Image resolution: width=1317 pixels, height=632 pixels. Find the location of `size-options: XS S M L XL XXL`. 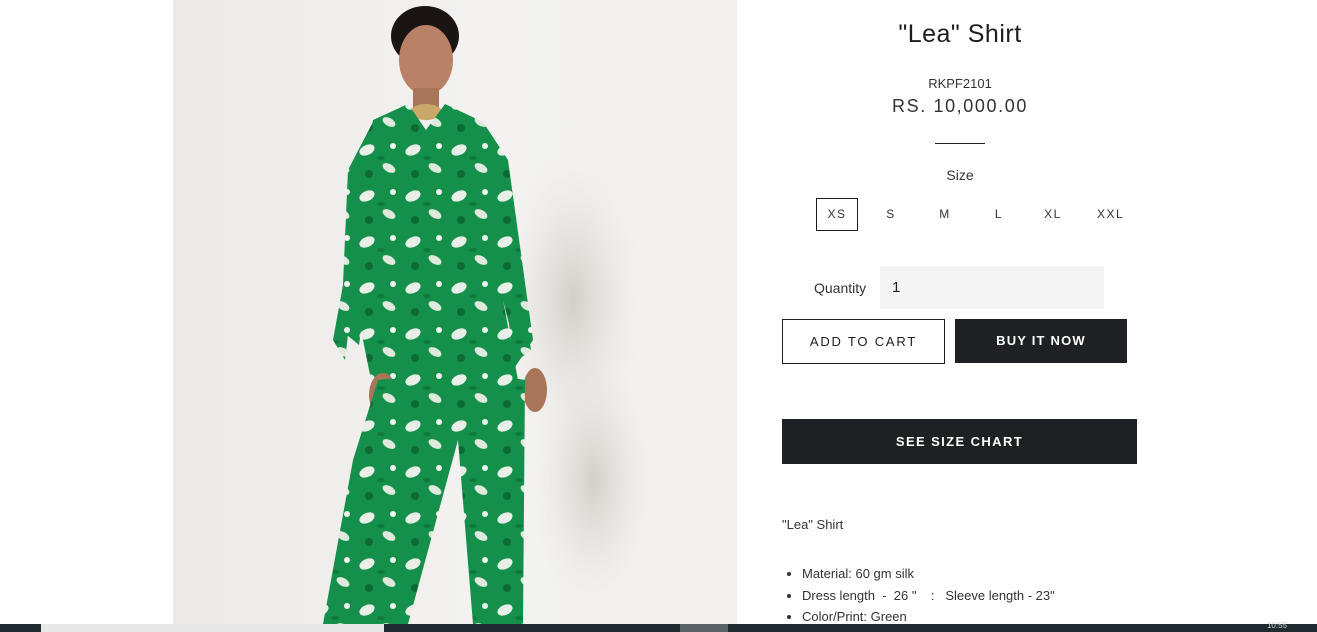

size-options: XS S M L XL XXL is located at coordinates (981, 214).